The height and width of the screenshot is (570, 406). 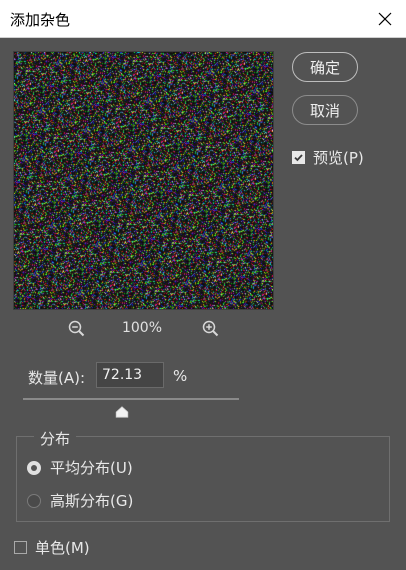 I want to click on ok-button: 确定, so click(x=325, y=67).